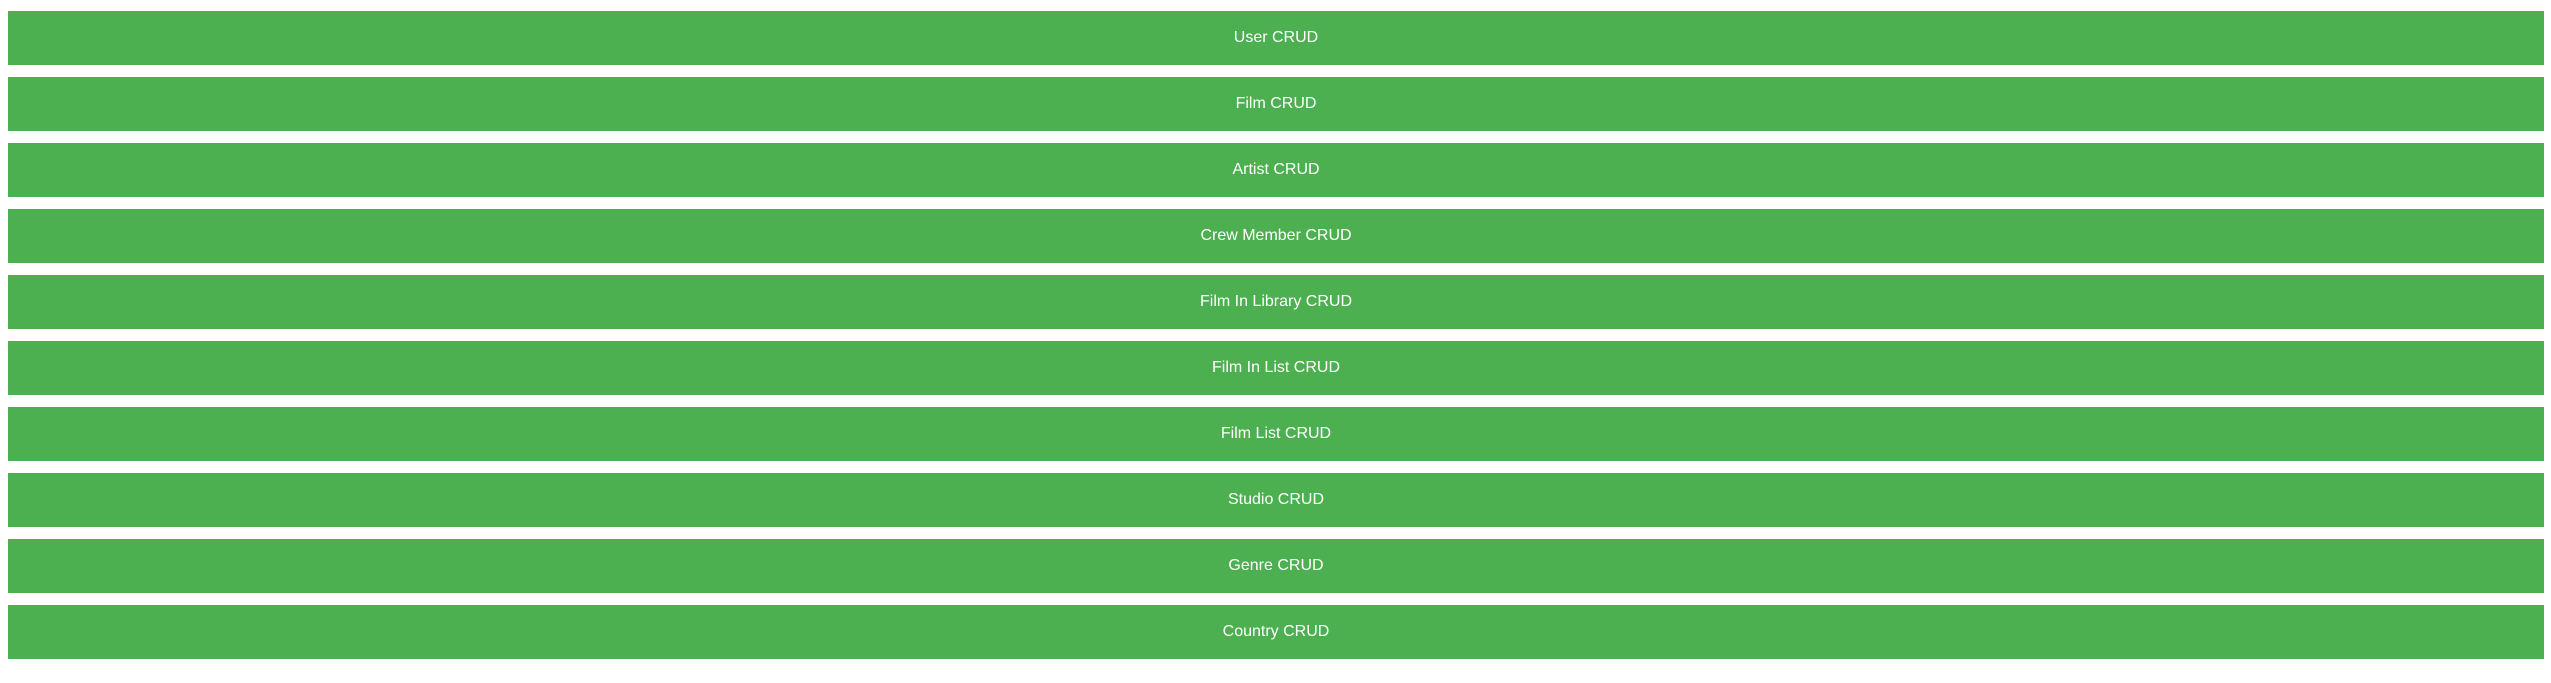 The height and width of the screenshot is (683, 2551). I want to click on artist-crud-button: Artist CRUD, so click(1276, 170).